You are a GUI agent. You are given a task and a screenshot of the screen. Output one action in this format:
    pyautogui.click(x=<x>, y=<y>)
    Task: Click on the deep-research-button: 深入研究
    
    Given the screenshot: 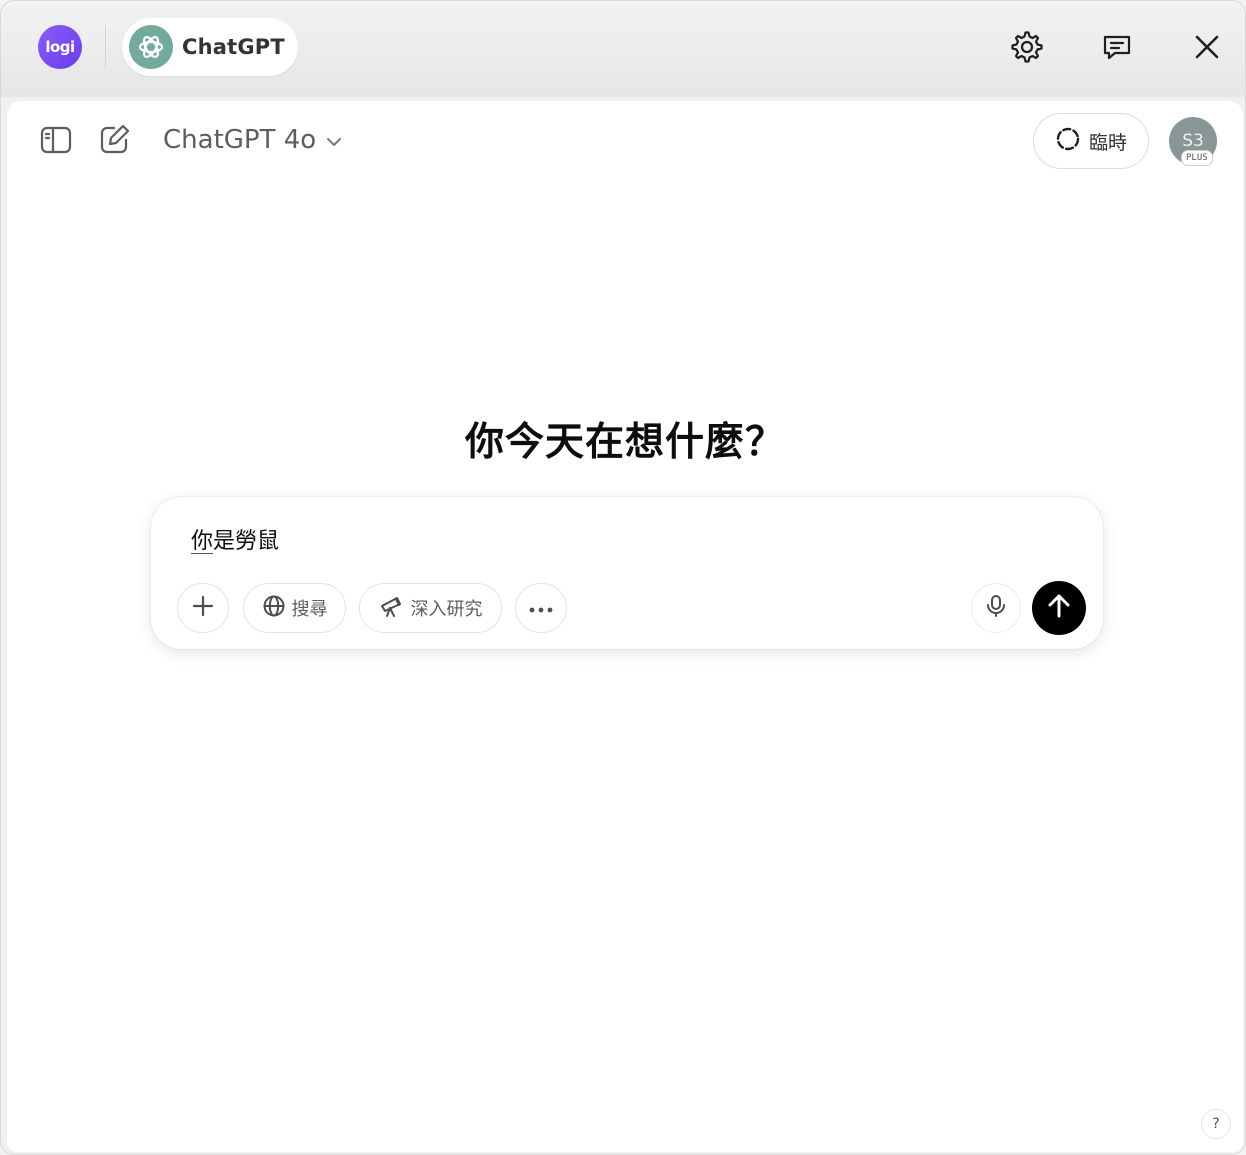 What is the action you would take?
    pyautogui.click(x=430, y=608)
    